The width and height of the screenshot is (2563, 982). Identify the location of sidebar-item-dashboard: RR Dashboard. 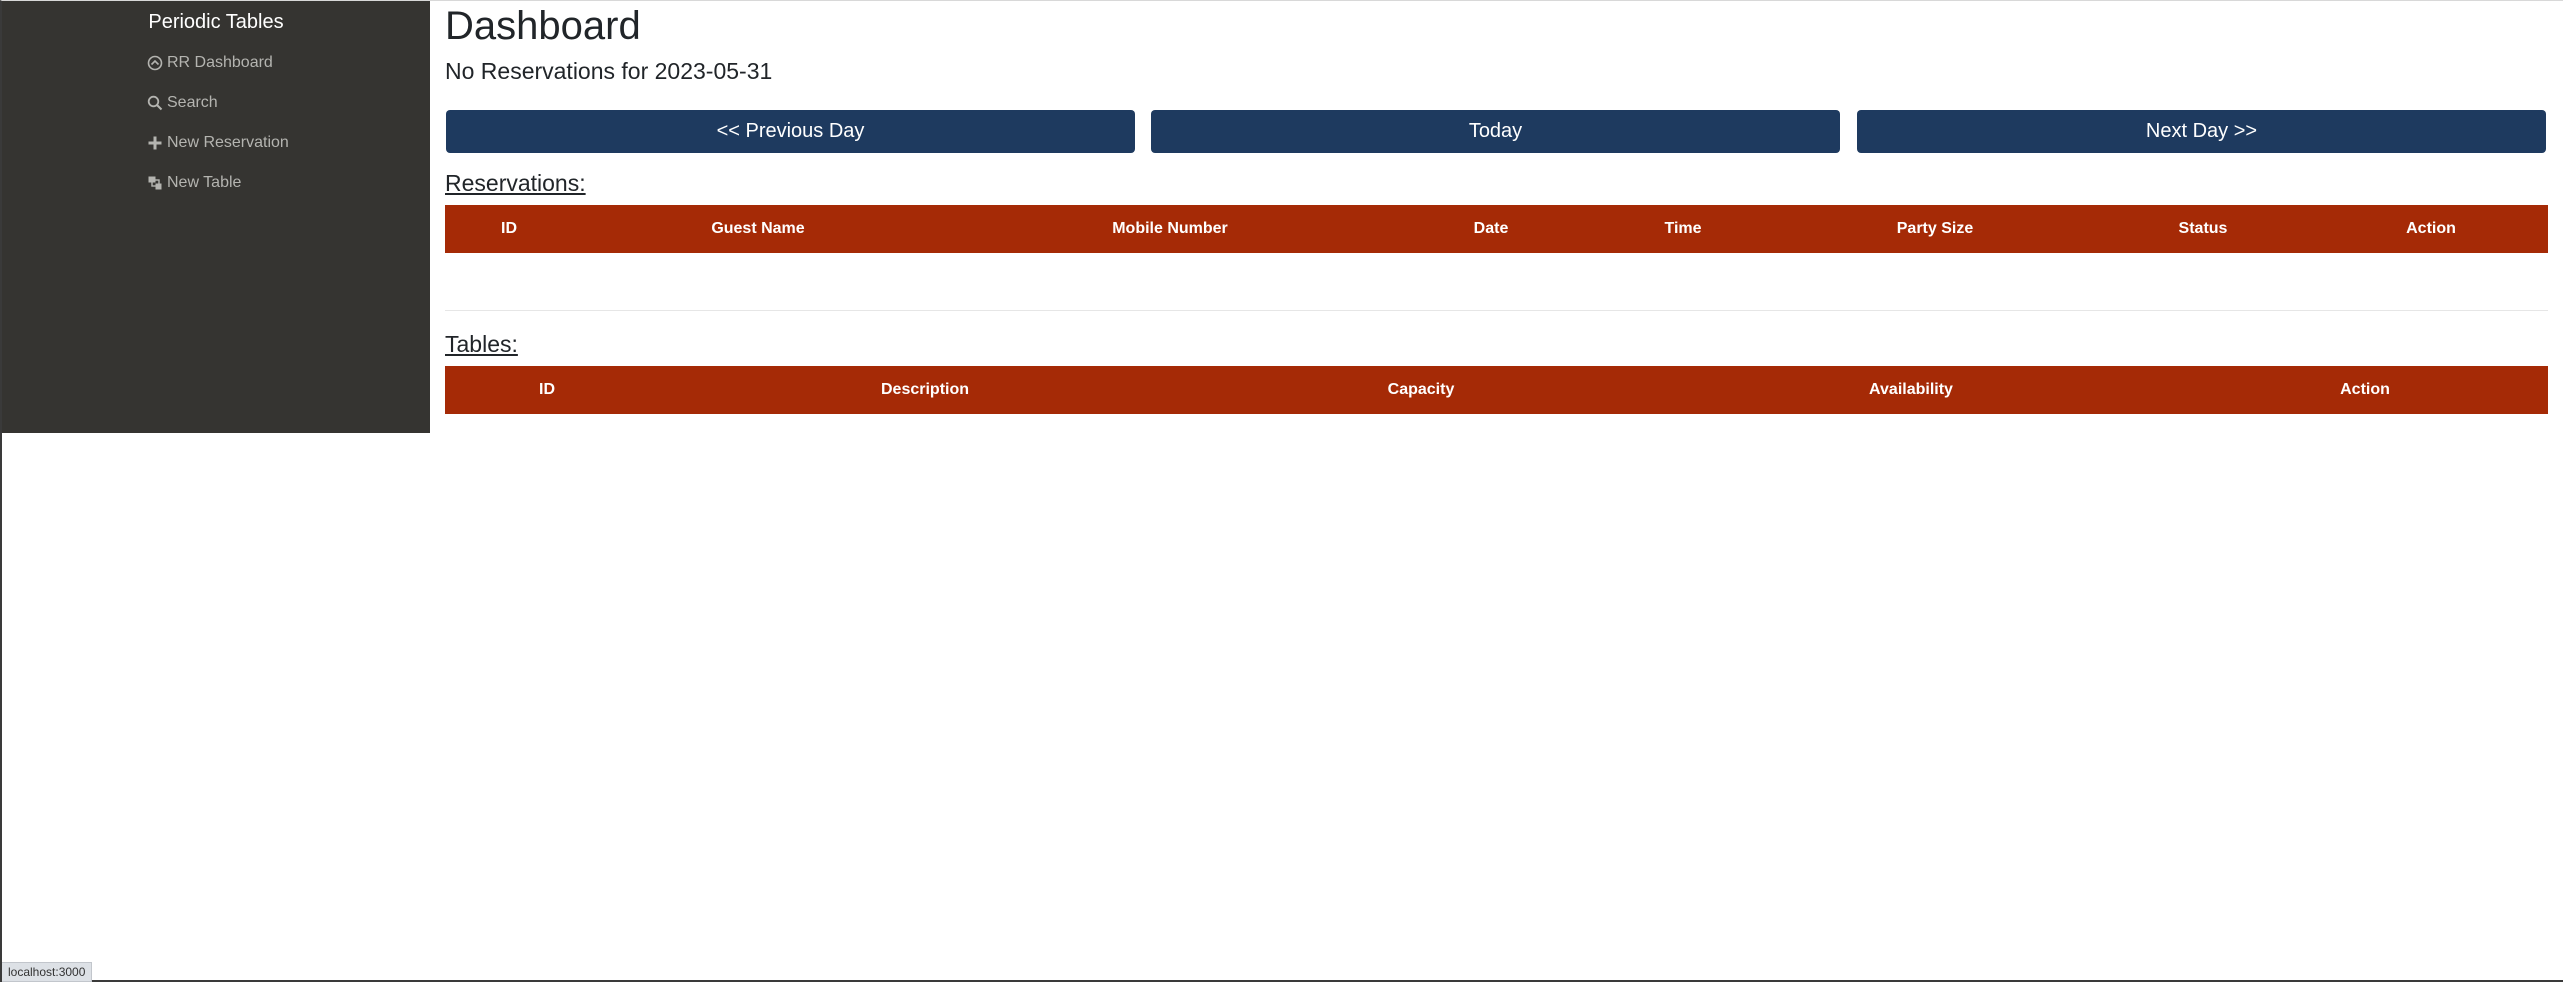
(210, 63).